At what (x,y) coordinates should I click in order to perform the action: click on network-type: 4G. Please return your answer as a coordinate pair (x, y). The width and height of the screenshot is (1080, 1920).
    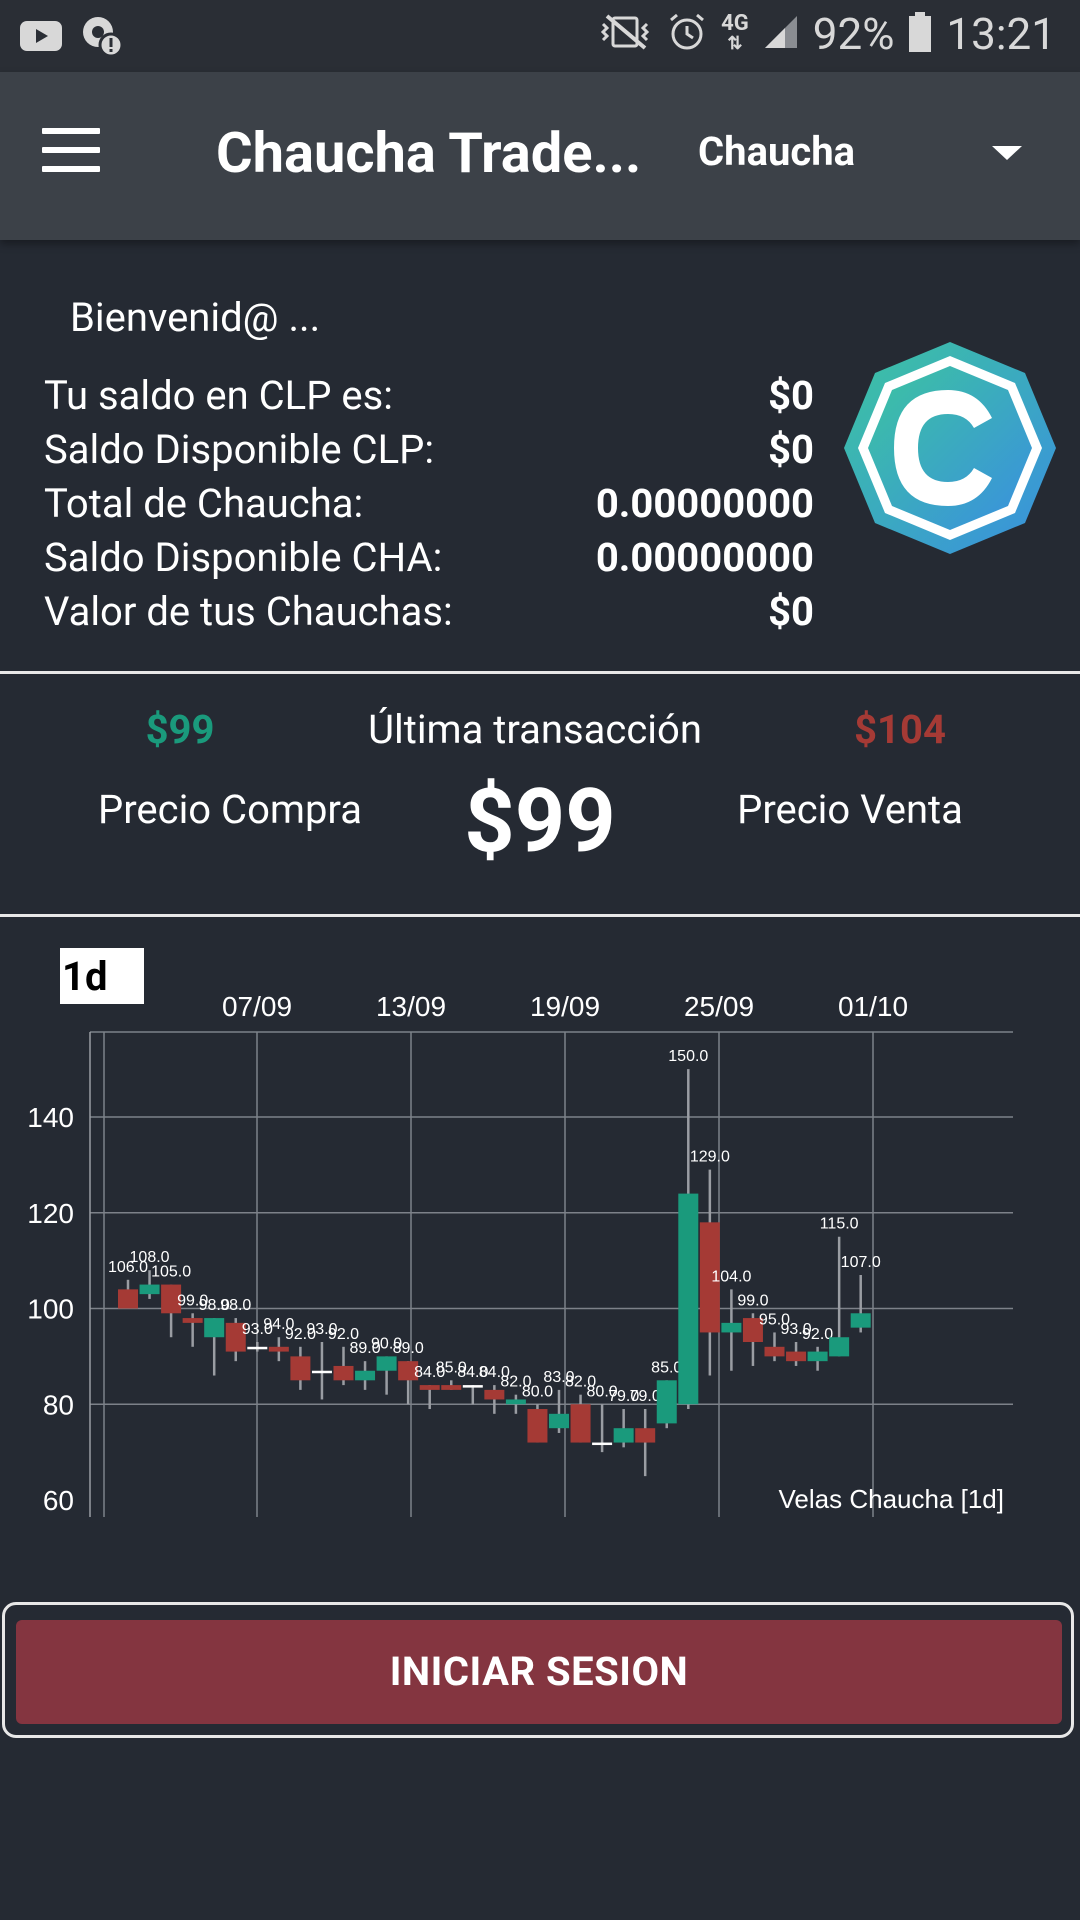
    Looking at the image, I should click on (735, 23).